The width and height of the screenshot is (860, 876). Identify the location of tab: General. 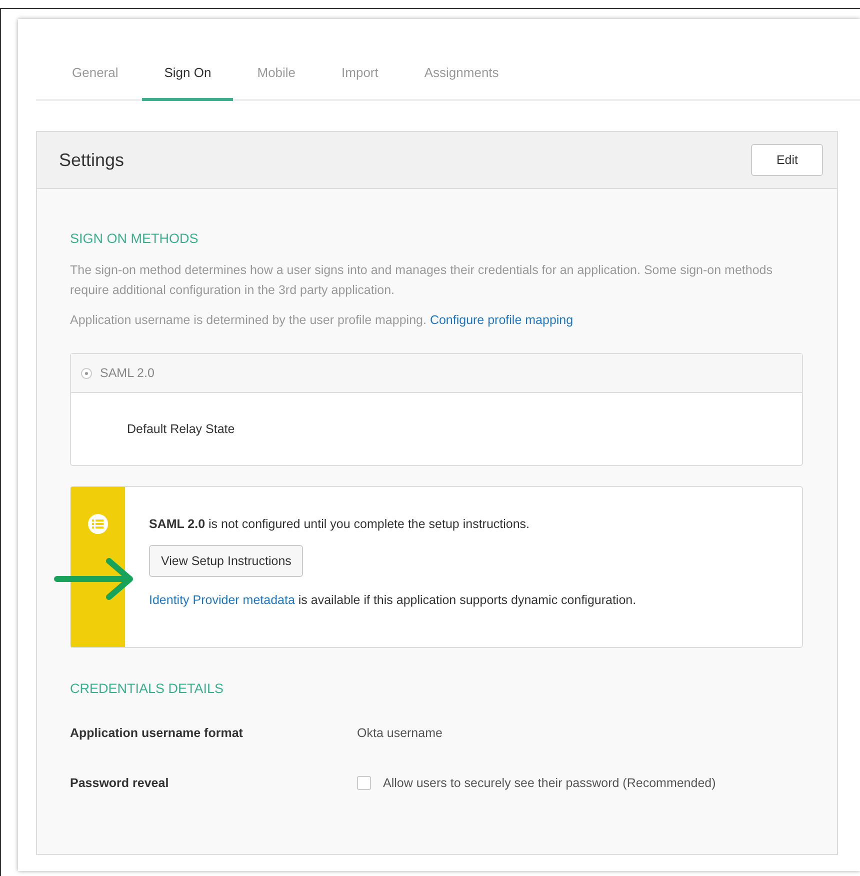
(95, 76).